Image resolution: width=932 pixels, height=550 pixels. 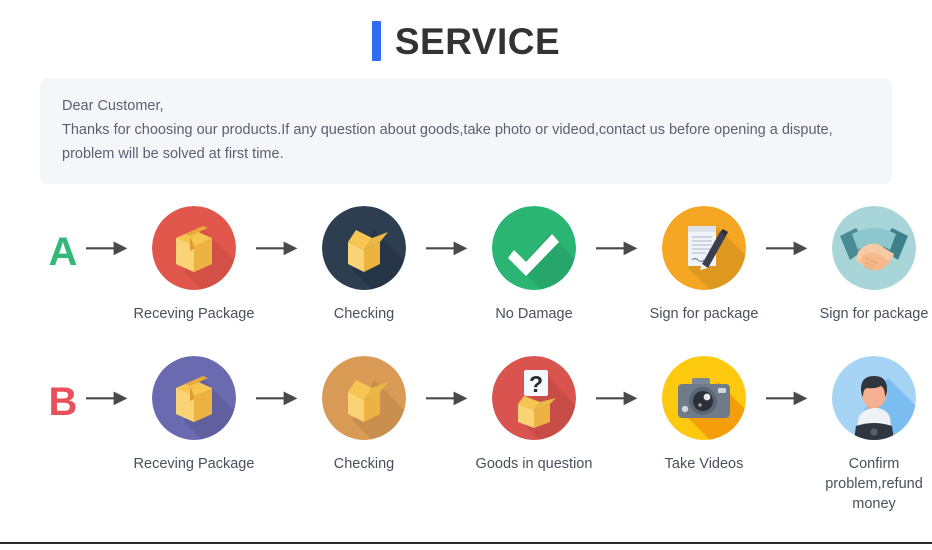 What do you see at coordinates (874, 248) in the screenshot?
I see `handshake-icon` at bounding box center [874, 248].